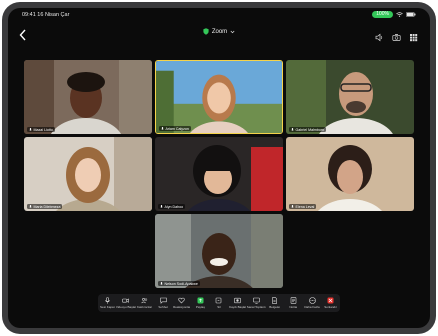 The width and height of the screenshot is (438, 336). I want to click on meeting-toolbar: Zoom, so click(219, 34).